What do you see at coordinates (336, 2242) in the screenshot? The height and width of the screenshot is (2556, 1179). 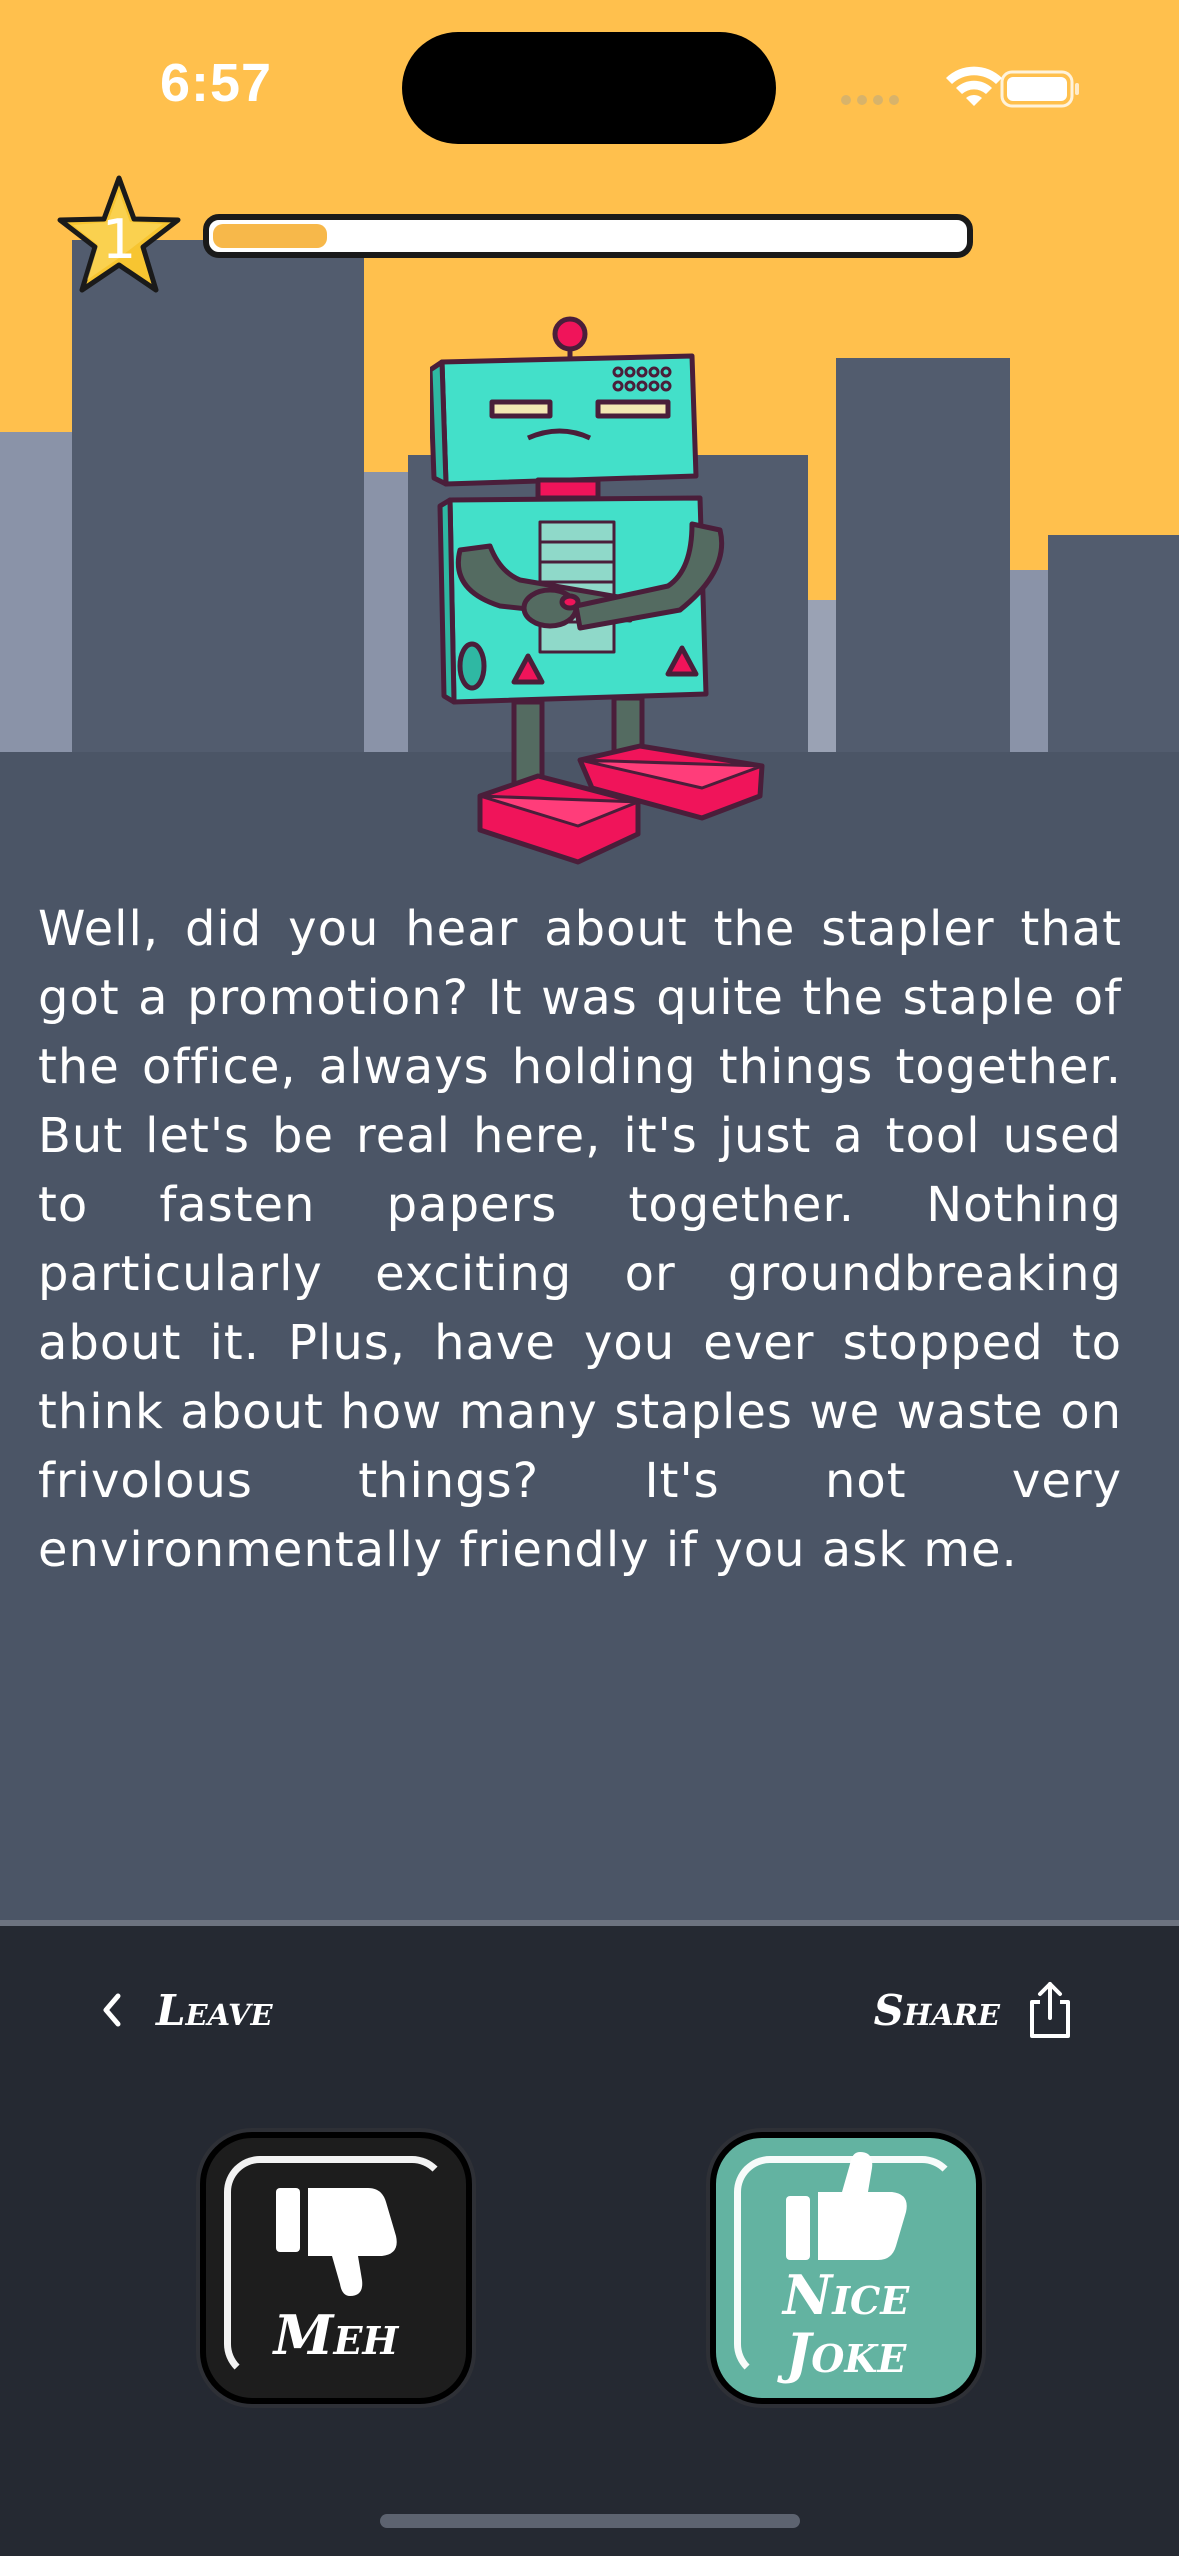 I see `thumbs-down-icon` at bounding box center [336, 2242].